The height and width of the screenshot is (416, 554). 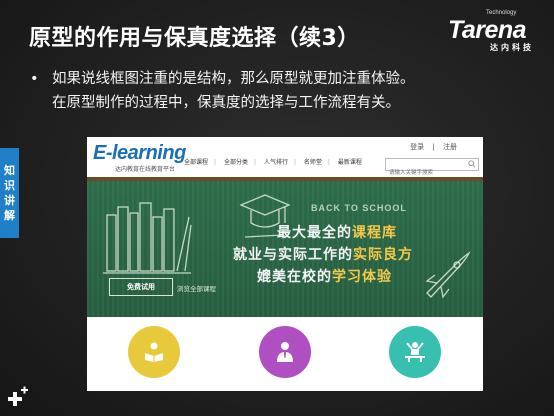 I want to click on feature-icons, so click(x=285, y=354).